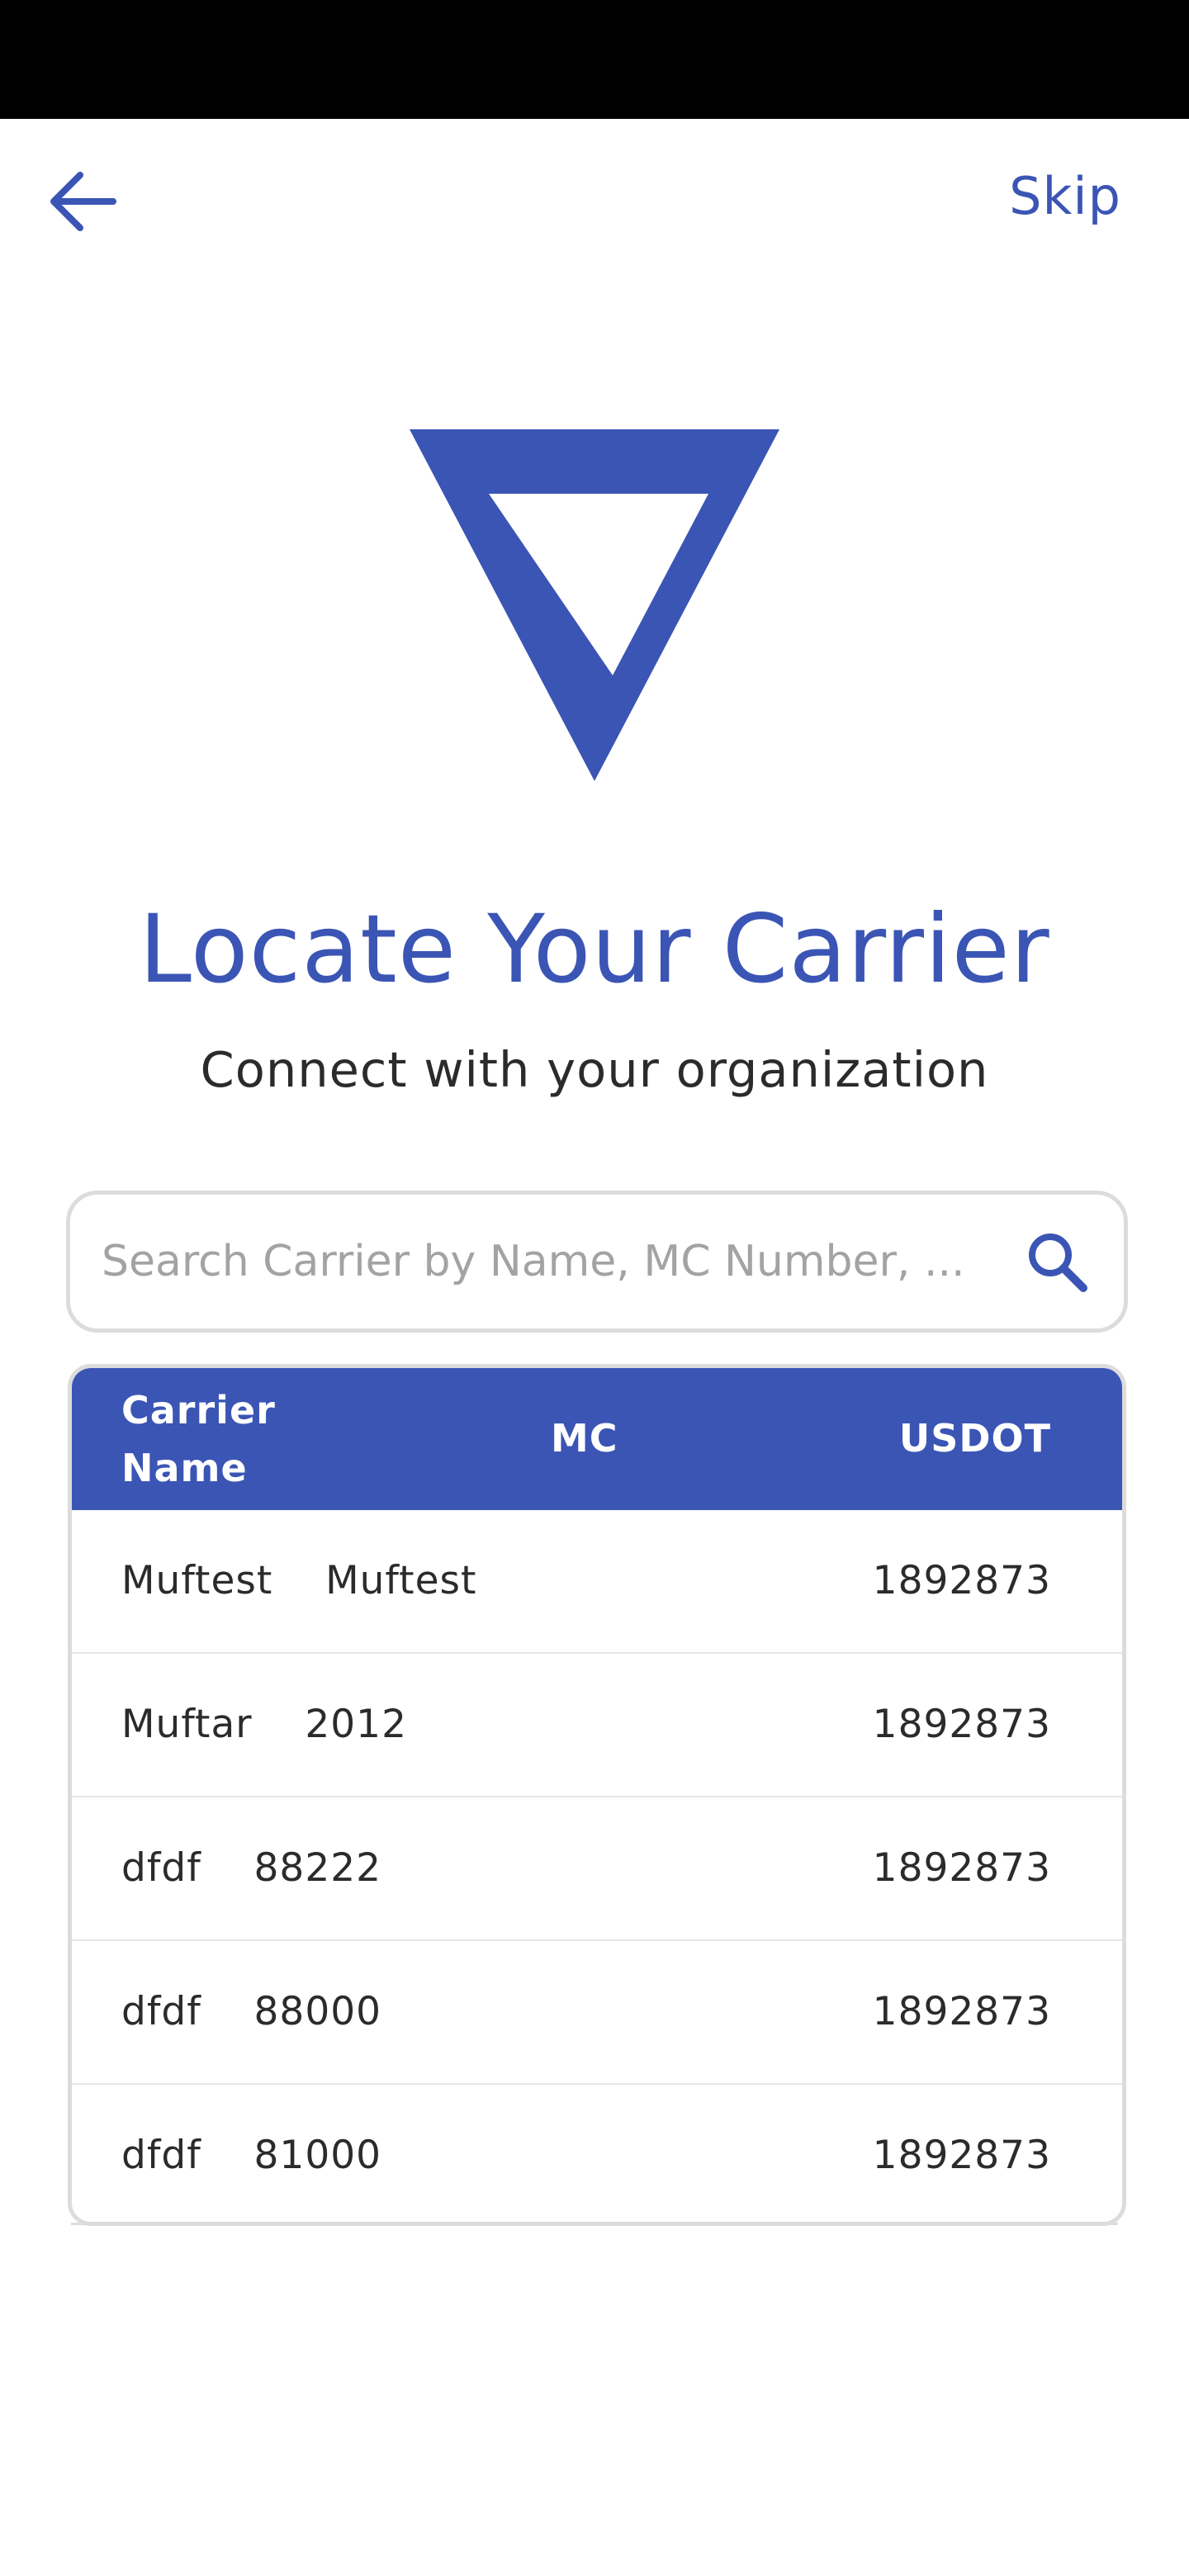  I want to click on table-row: Muftest Muftest 1892873, so click(597, 1582).